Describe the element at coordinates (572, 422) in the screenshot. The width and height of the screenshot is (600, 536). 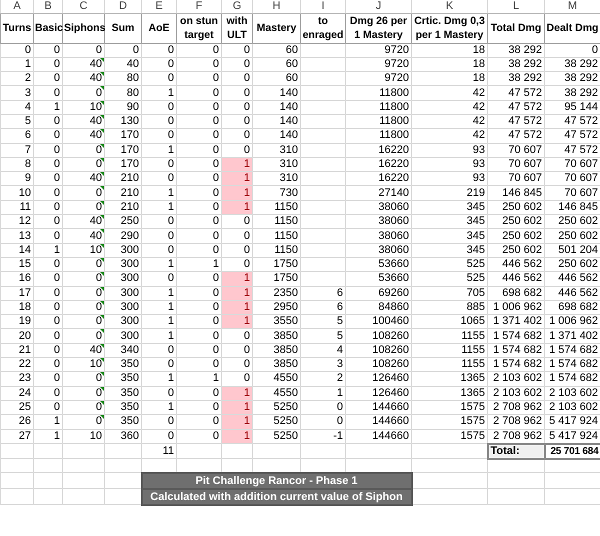
I see `table-cell: 5 417 924` at that location.